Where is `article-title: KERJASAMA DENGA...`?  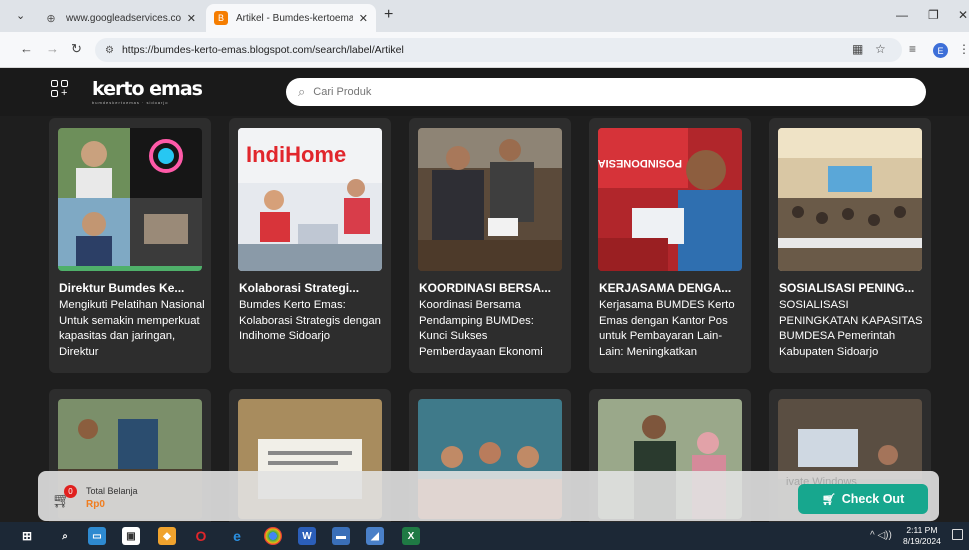
article-title: KERJASAMA DENGA... is located at coordinates (671, 288).